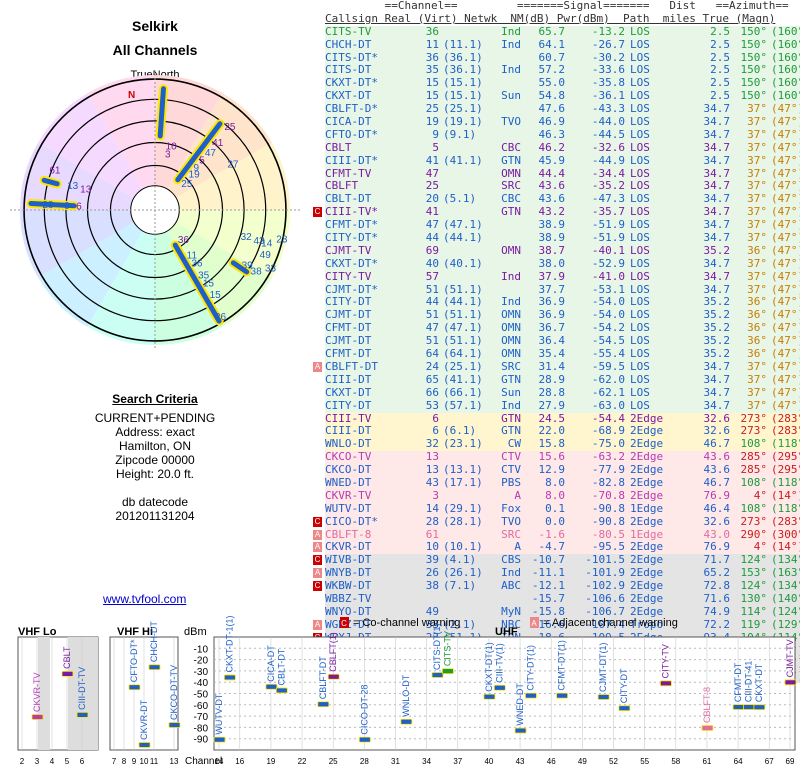 The width and height of the screenshot is (800, 768). Describe the element at coordinates (134, 660) in the screenshot. I see `station-label: CFTO-DT*` at that location.